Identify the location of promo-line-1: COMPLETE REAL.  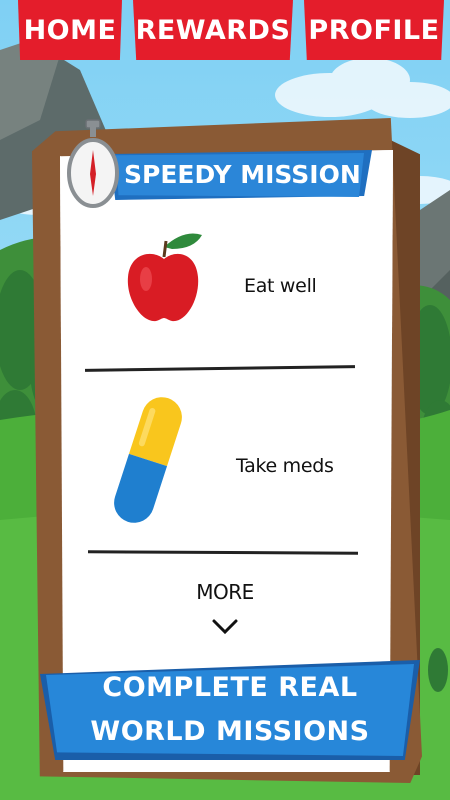
(230, 687).